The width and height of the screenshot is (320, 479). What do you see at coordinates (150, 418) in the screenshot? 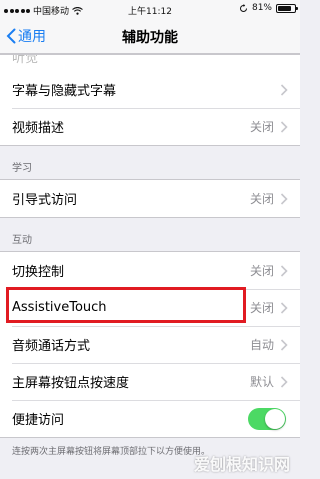
I see `row-reachability: 便捷访问` at bounding box center [150, 418].